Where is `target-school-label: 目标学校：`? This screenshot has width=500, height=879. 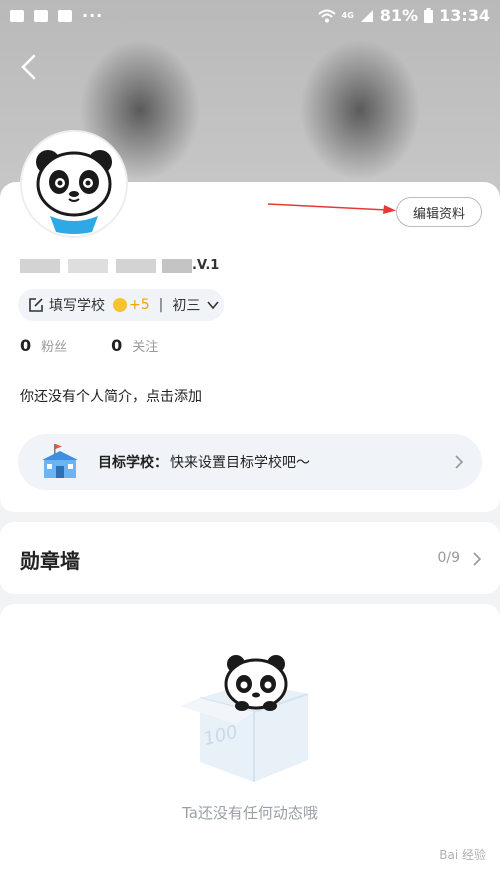
target-school-label: 目标学校： is located at coordinates (133, 463).